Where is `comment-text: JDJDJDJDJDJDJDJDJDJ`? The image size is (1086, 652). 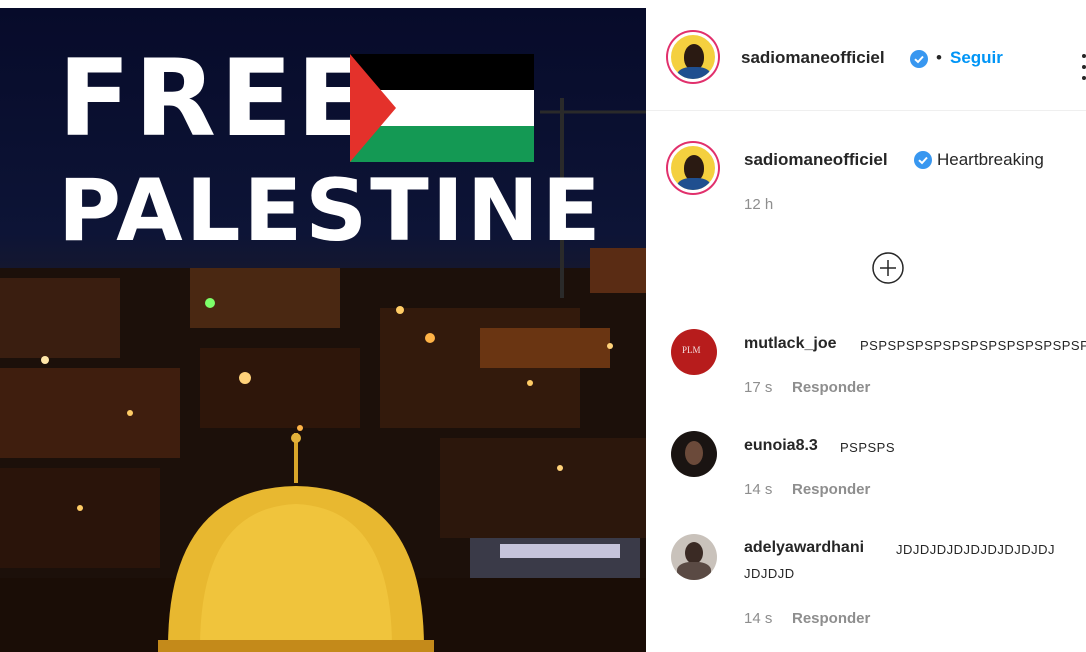 comment-text: JDJDJDJDJDJDJDJDJDJ is located at coordinates (975, 549).